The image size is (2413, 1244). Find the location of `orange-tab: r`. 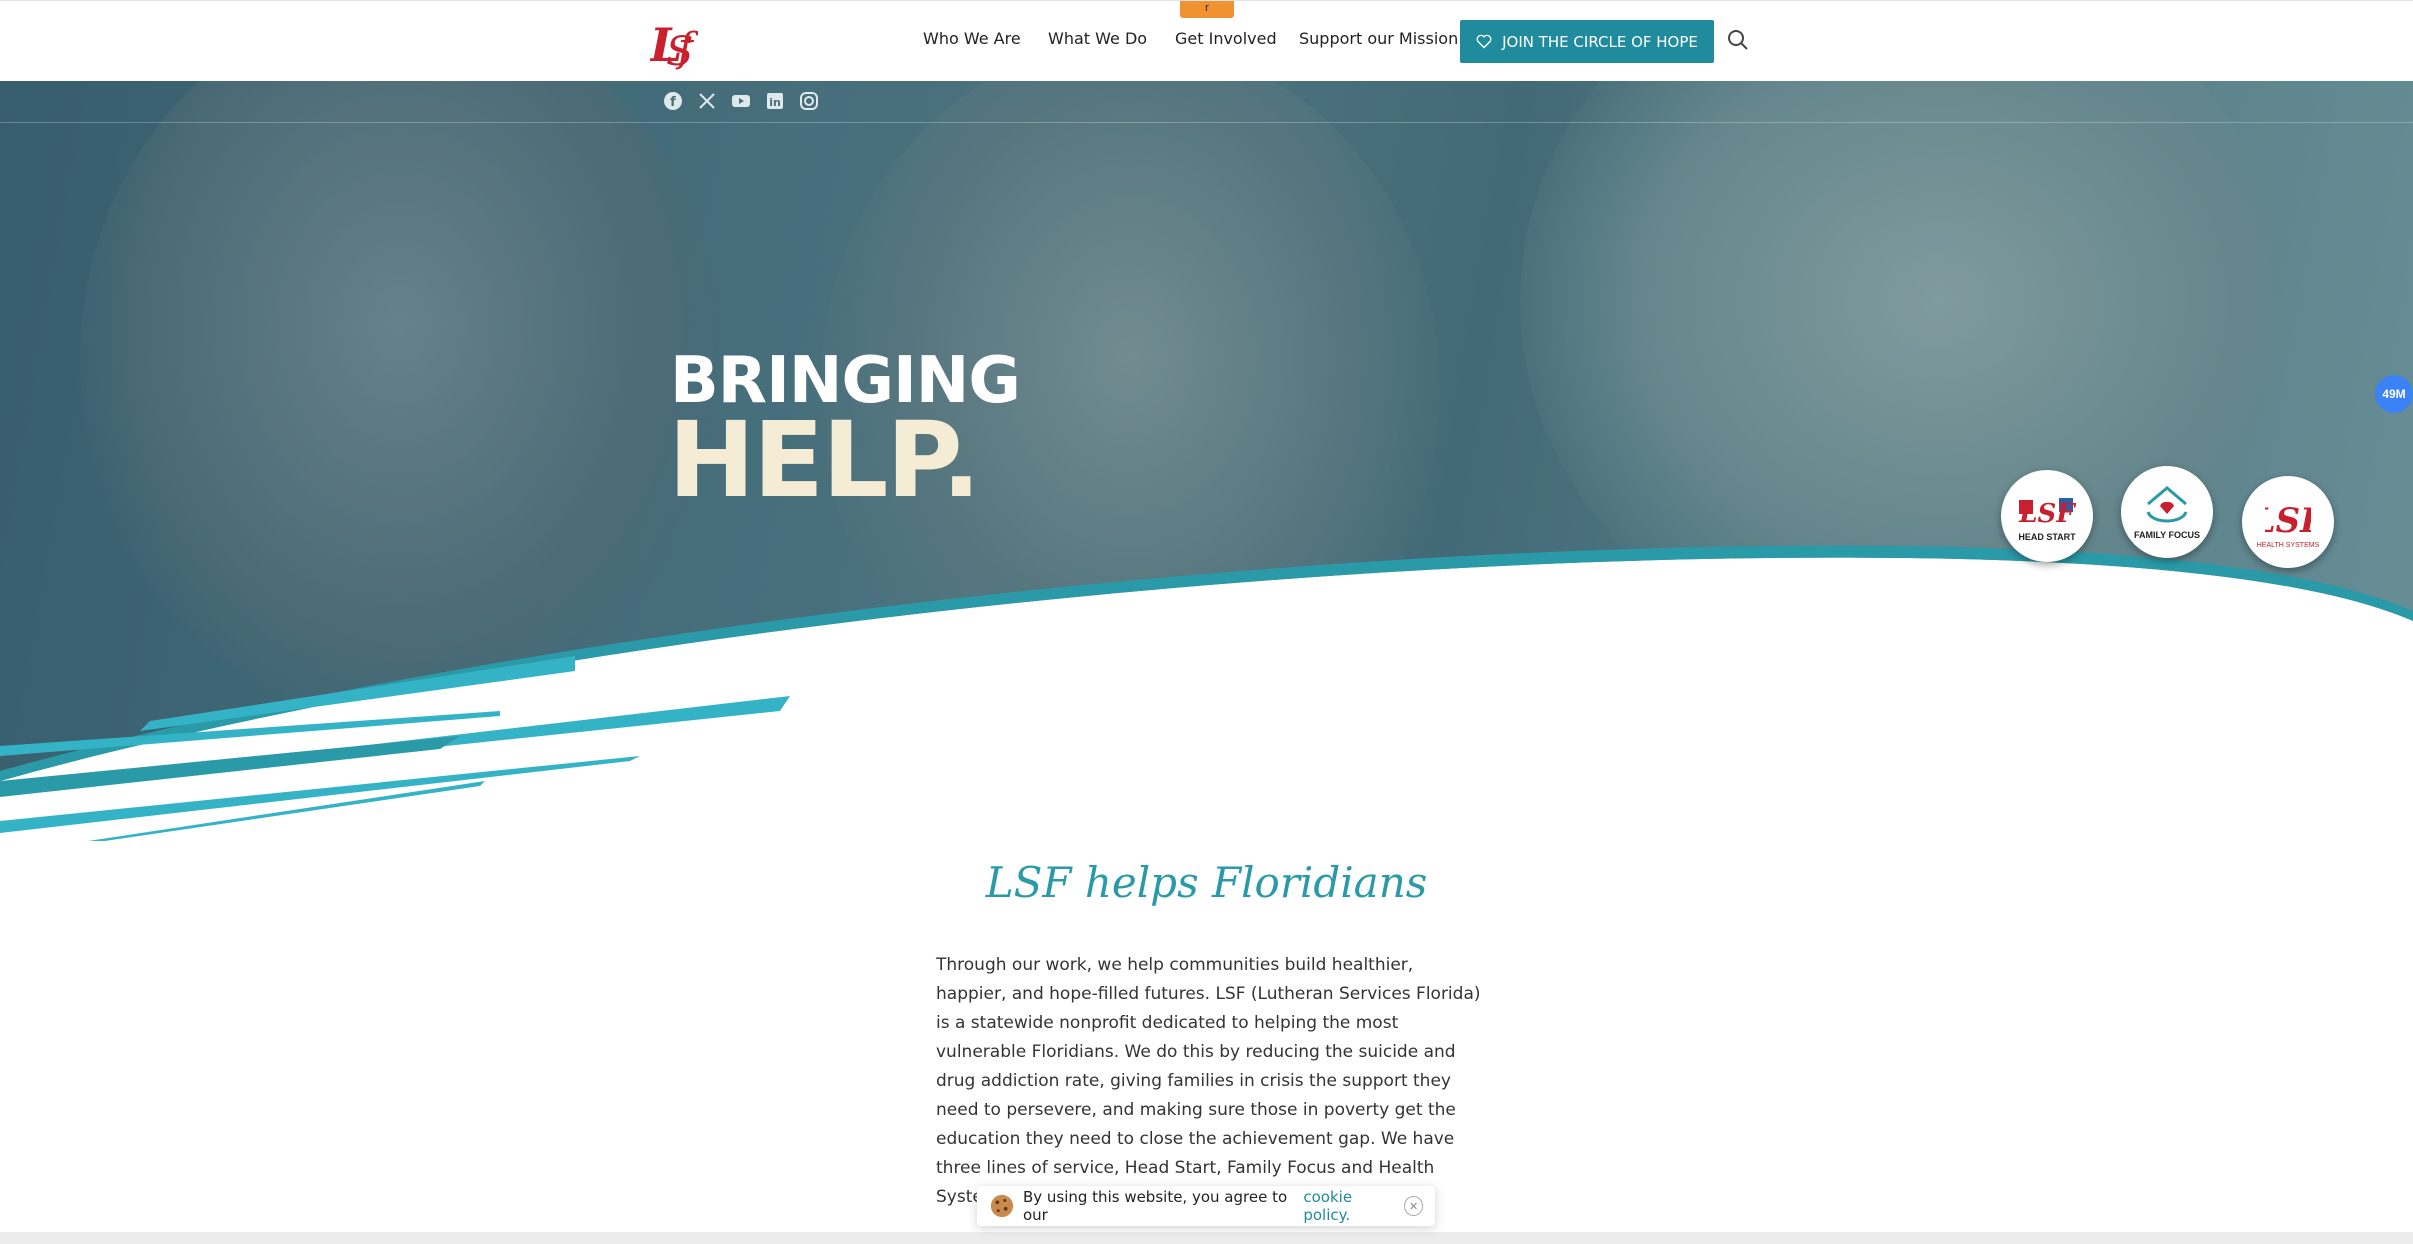

orange-tab: r is located at coordinates (1207, 9).